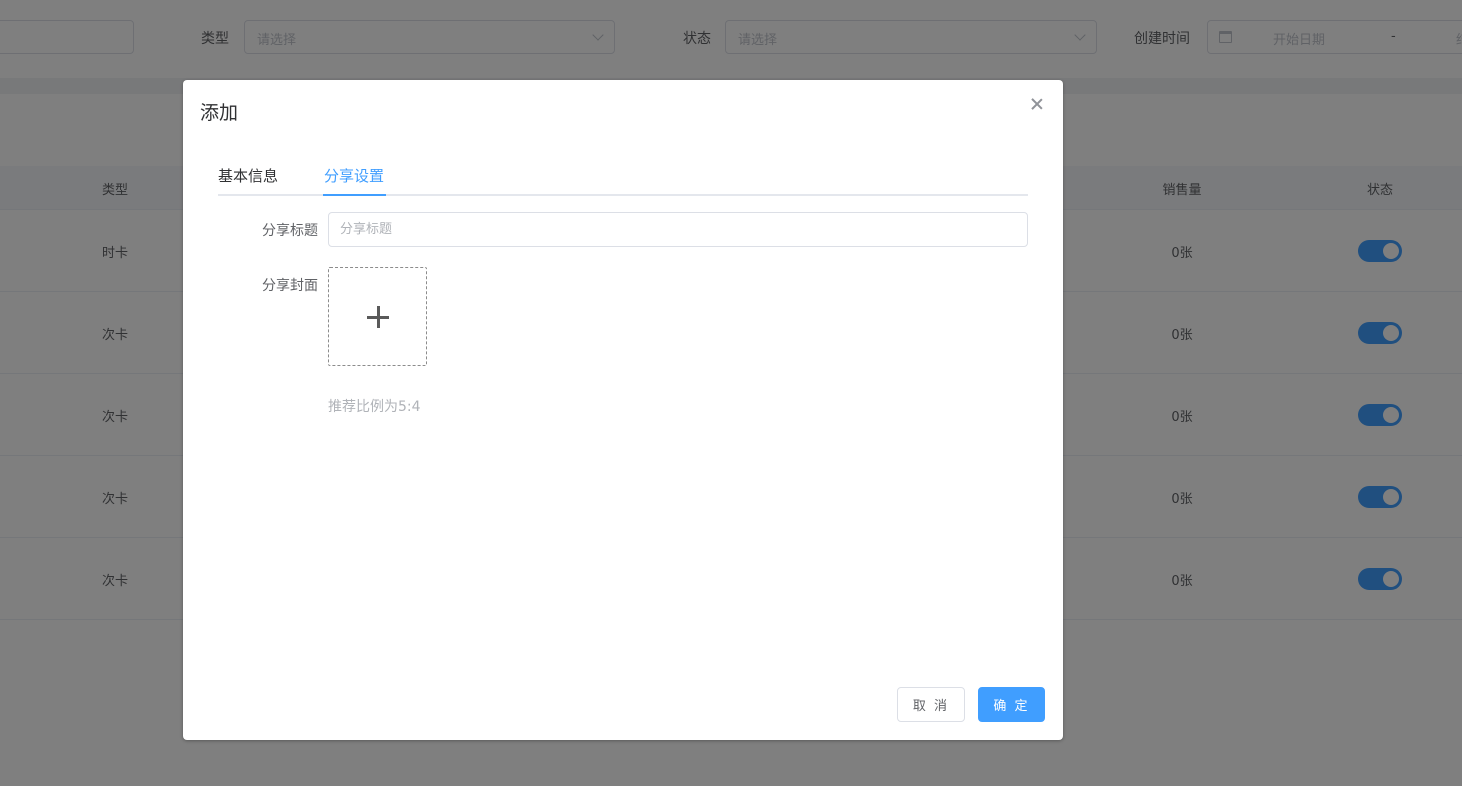 This screenshot has height=786, width=1462. What do you see at coordinates (290, 231) in the screenshot?
I see `share-title-label: 分享标题` at bounding box center [290, 231].